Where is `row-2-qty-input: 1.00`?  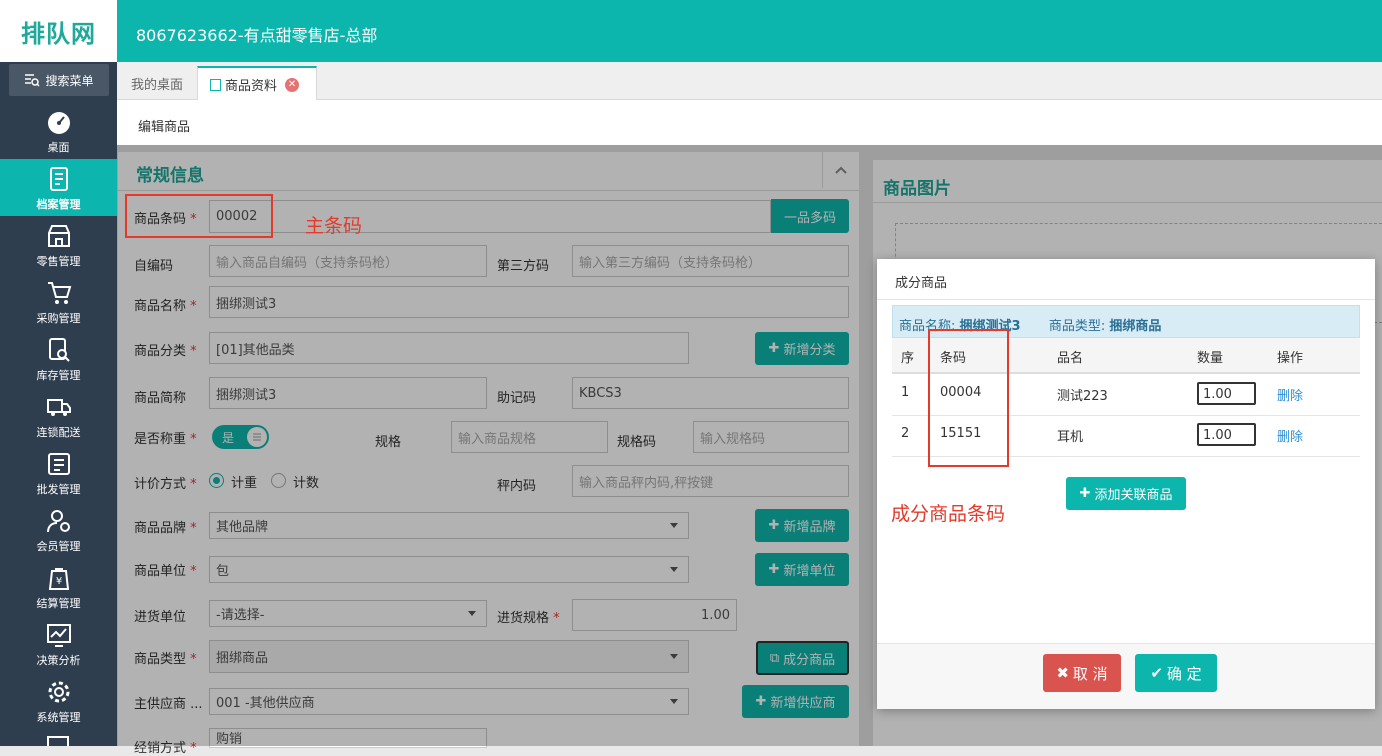
row-2-qty-input: 1.00 is located at coordinates (1226, 434).